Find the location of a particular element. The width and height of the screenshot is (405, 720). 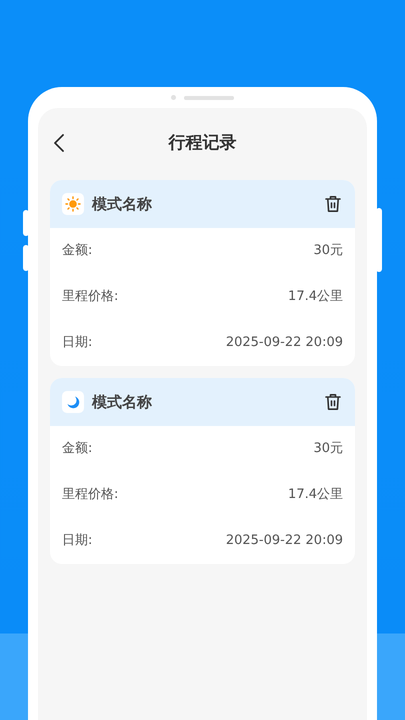

sun-icon is located at coordinates (73, 204).